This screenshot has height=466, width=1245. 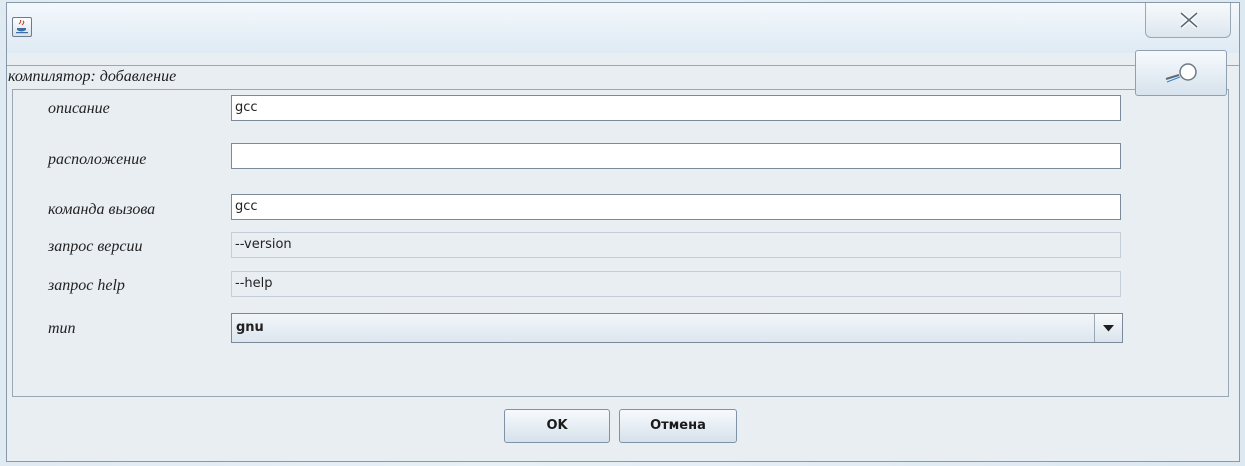 What do you see at coordinates (677, 328) in the screenshot?
I see `type-select: gnu` at bounding box center [677, 328].